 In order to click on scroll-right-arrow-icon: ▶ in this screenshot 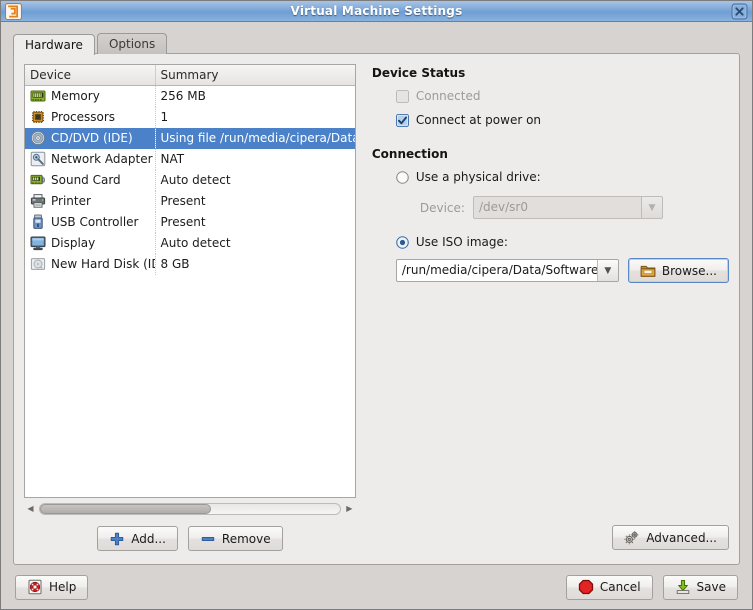, I will do `click(349, 508)`.